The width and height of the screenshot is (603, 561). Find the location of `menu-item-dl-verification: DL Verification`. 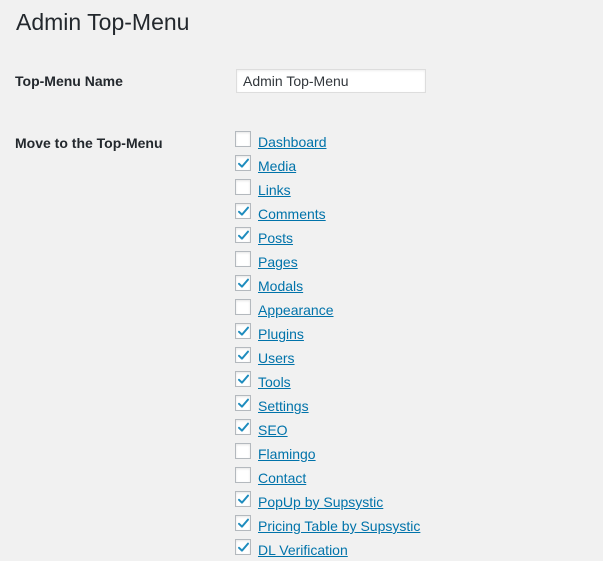

menu-item-dl-verification: DL Verification is located at coordinates (327, 549).